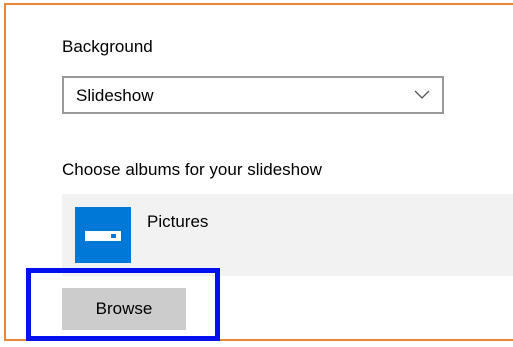 This screenshot has height=347, width=513. Describe the element at coordinates (103, 235) in the screenshot. I see `pictures-folder-icon` at that location.